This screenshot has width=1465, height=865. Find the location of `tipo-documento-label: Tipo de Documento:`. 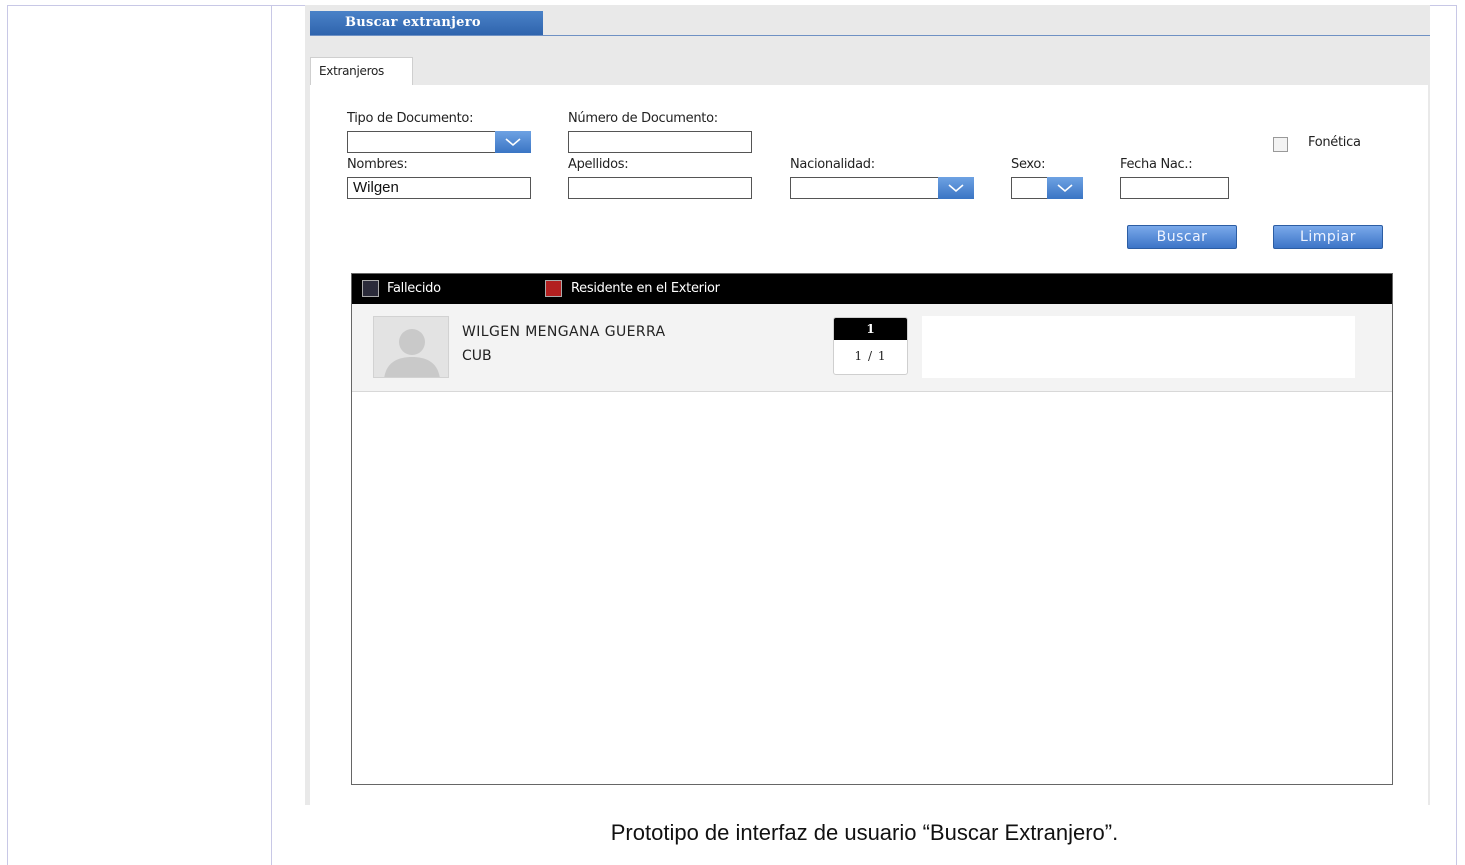

tipo-documento-label: Tipo de Documento: is located at coordinates (410, 118).